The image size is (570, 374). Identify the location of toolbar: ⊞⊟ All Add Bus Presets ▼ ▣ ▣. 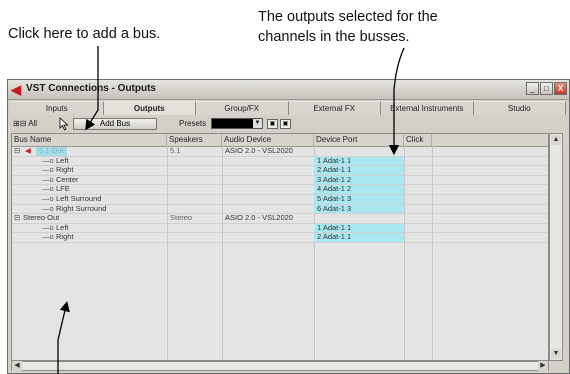
(288, 124).